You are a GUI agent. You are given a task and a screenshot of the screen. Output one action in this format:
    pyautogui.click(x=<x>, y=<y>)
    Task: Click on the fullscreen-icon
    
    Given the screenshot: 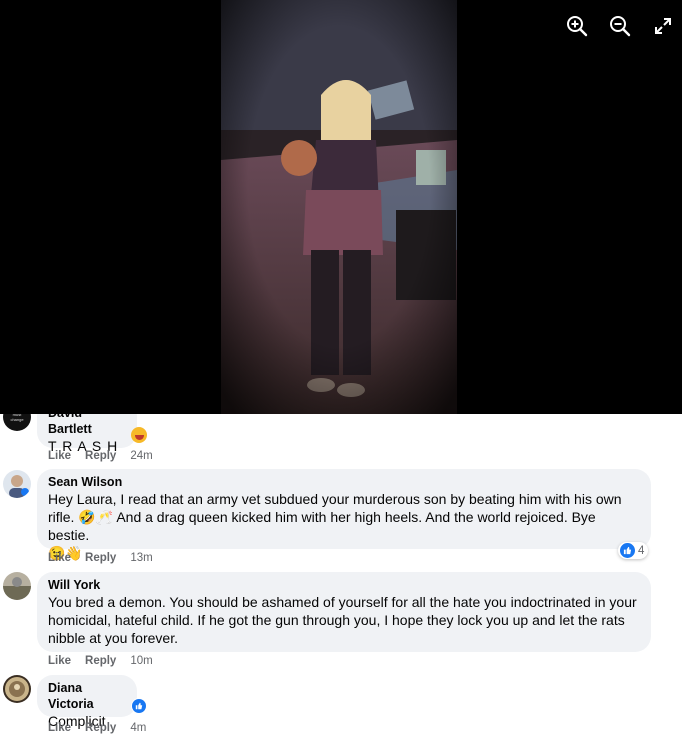 What is the action you would take?
    pyautogui.click(x=663, y=26)
    